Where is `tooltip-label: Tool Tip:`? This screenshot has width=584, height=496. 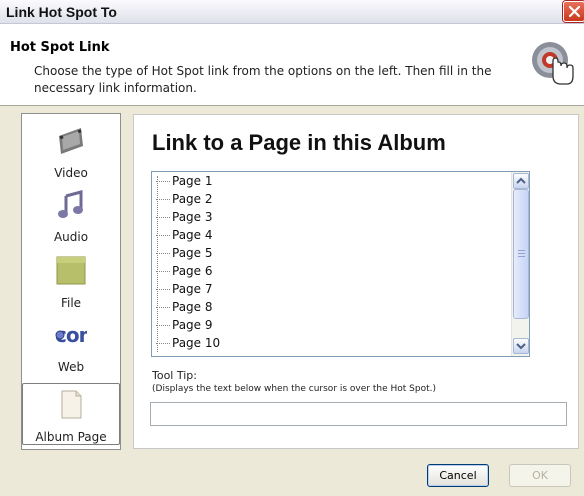 tooltip-label: Tool Tip: is located at coordinates (174, 375).